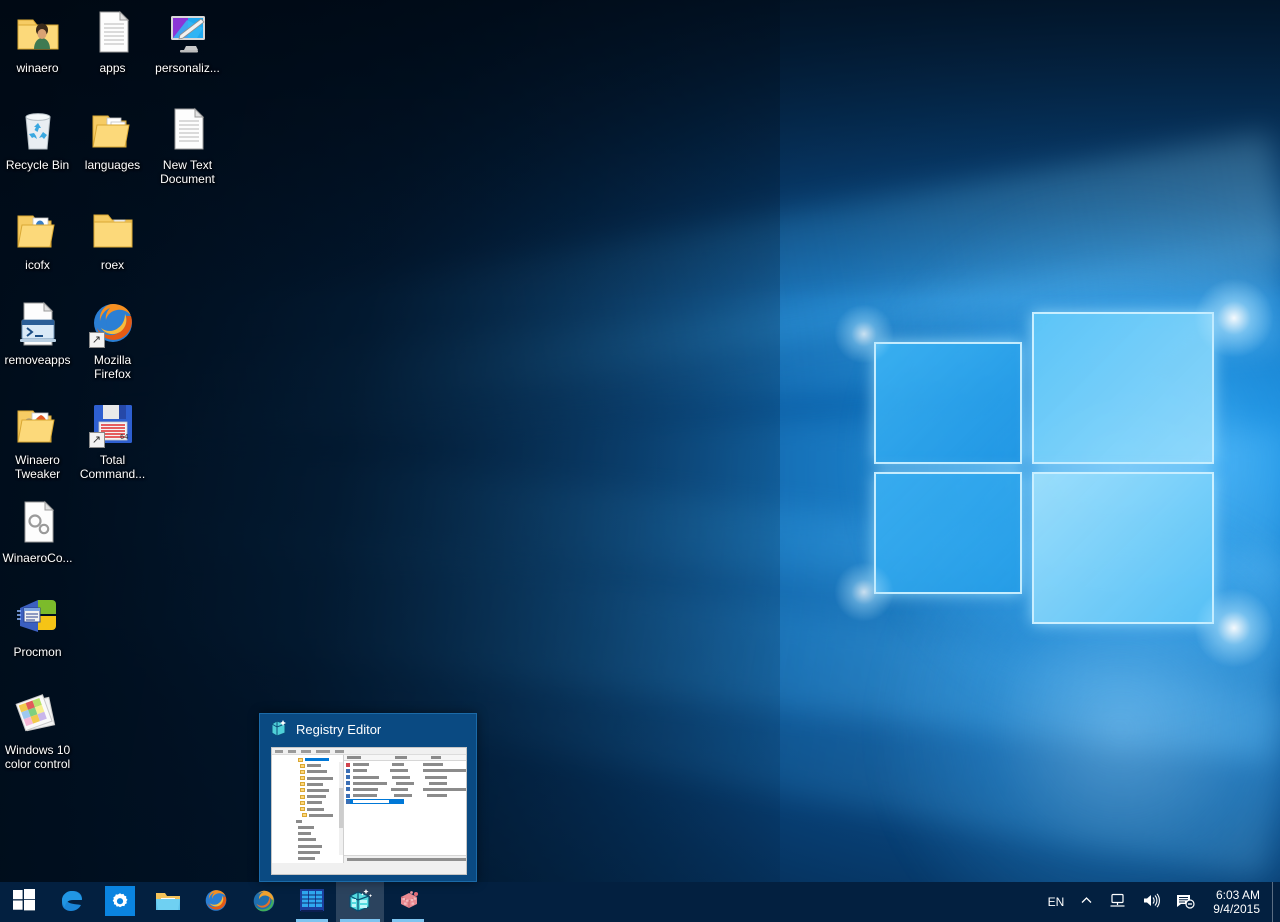 This screenshot has height=922, width=1280. I want to click on desktop-icon-label: Windows 10 color control, so click(37, 757).